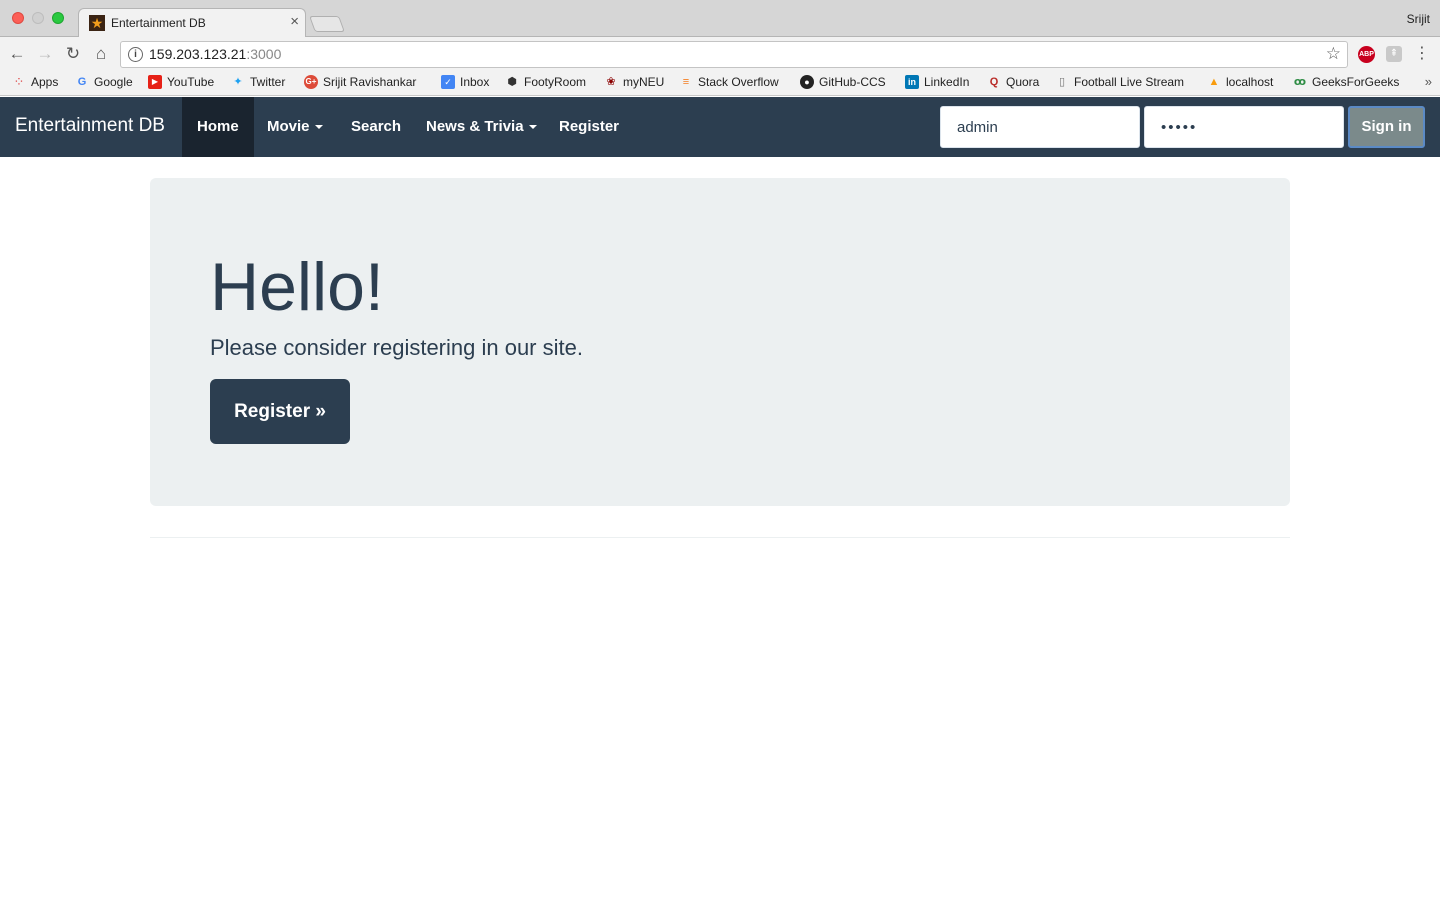  What do you see at coordinates (1333, 54) in the screenshot?
I see `bookmark-star-icon: ☆` at bounding box center [1333, 54].